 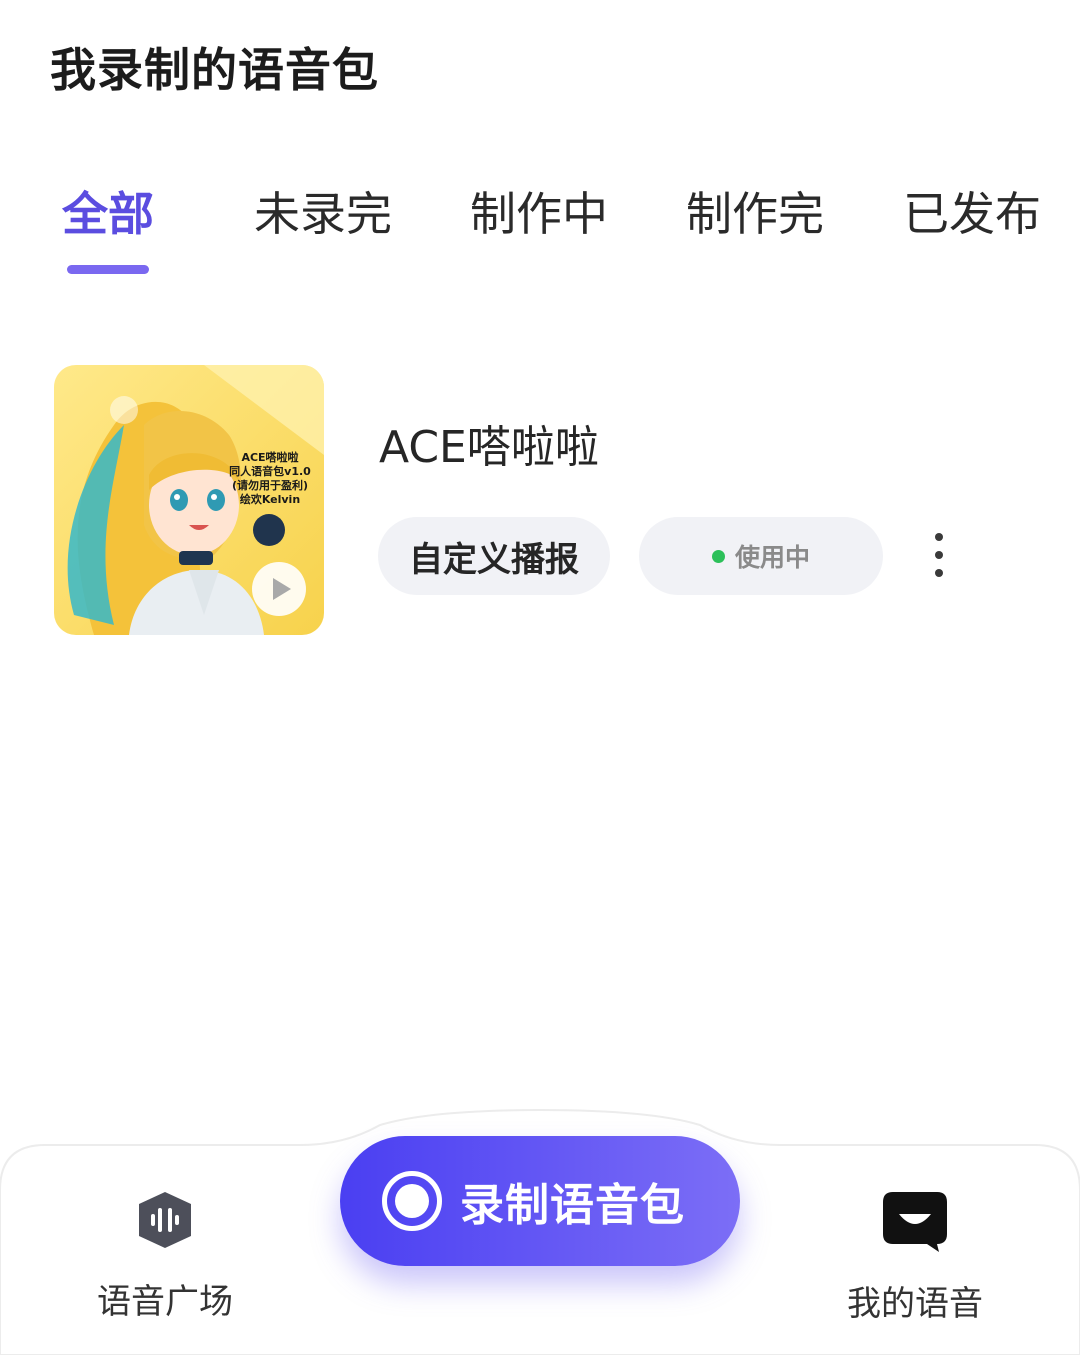 I want to click on status-dot-icon, so click(x=718, y=556).